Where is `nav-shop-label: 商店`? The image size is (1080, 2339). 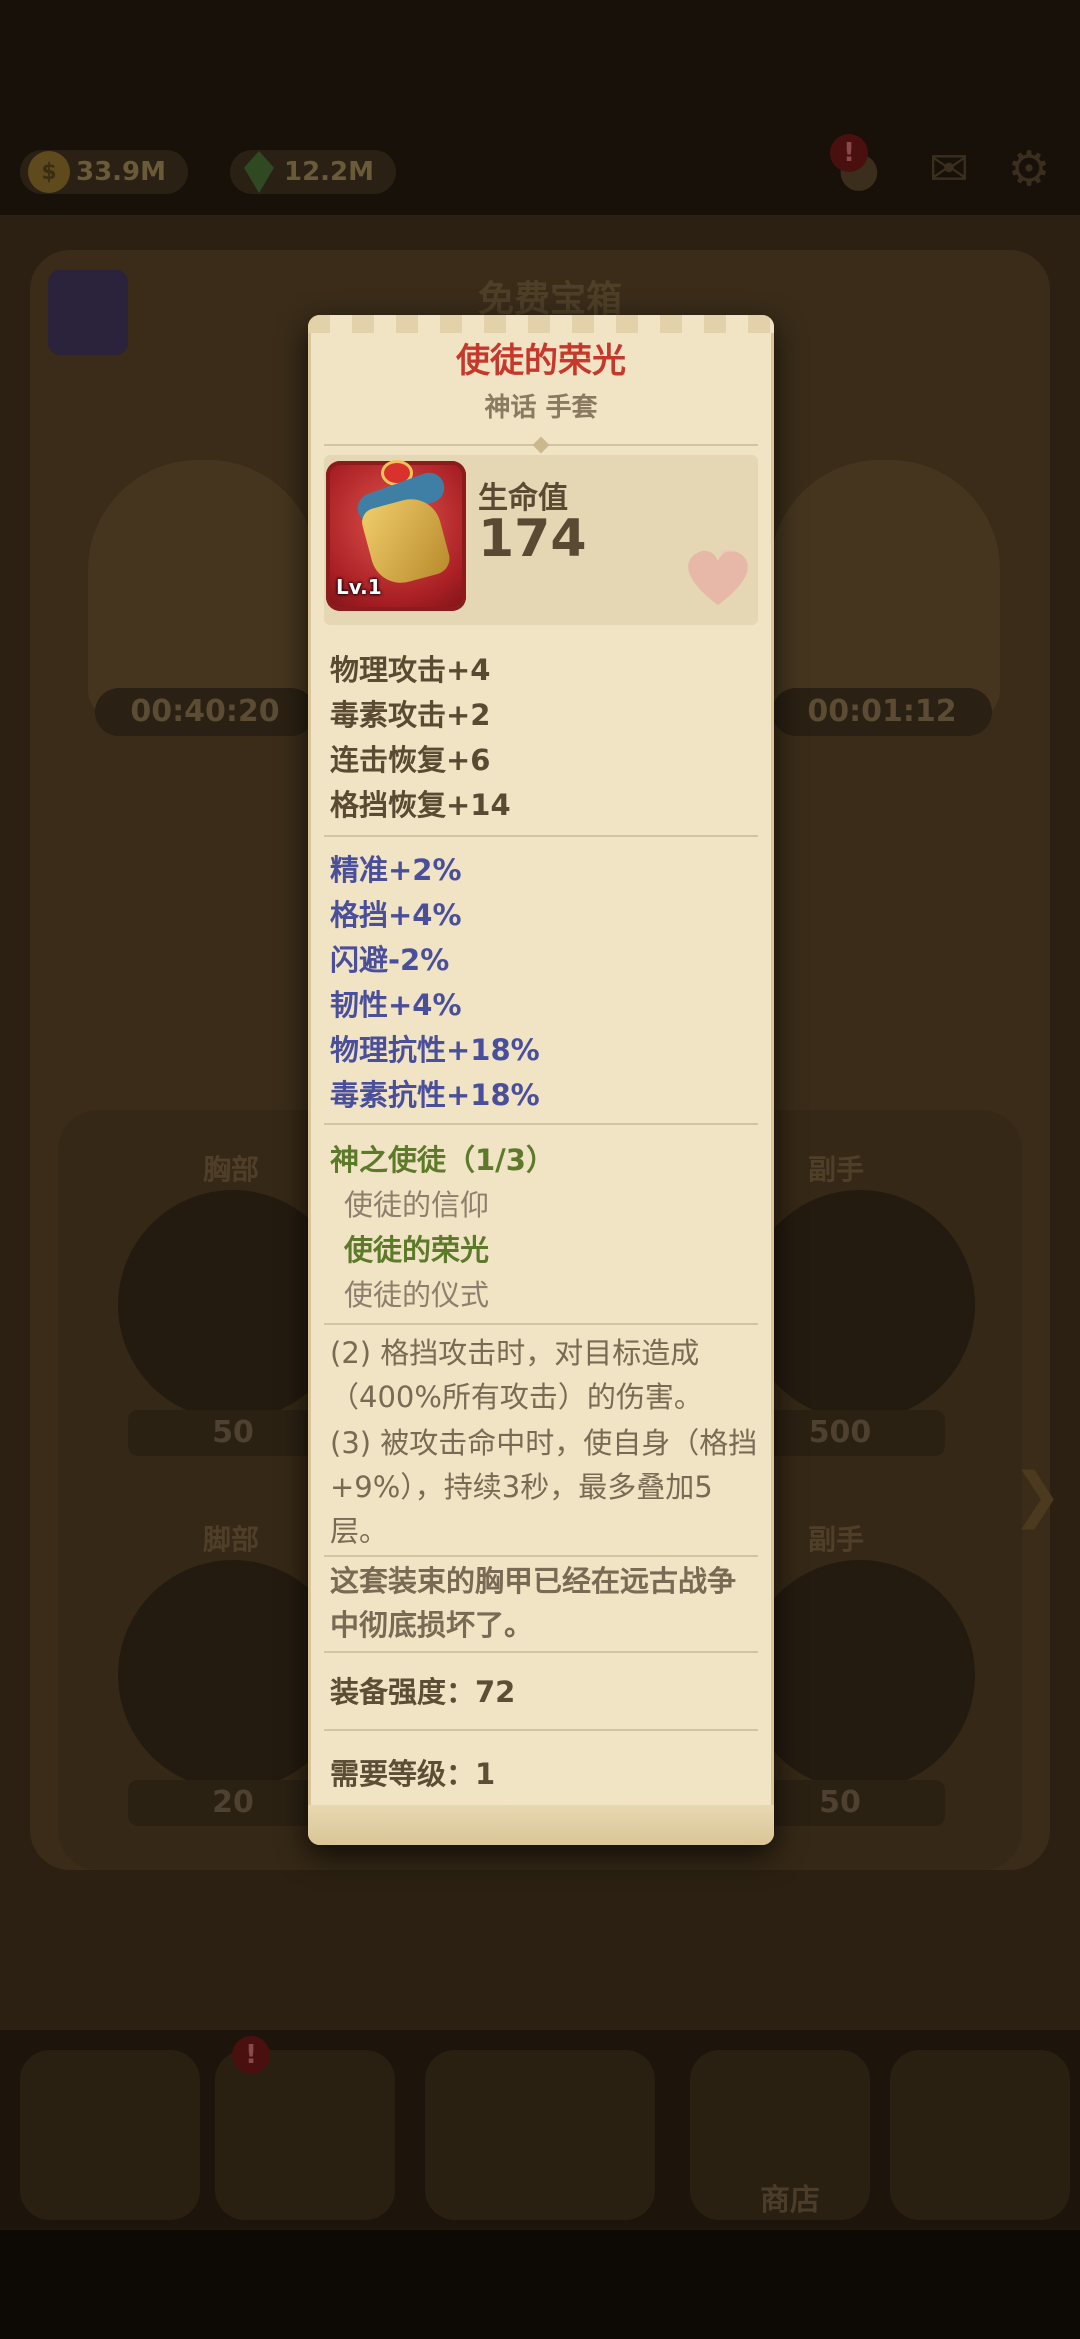 nav-shop-label: 商店 is located at coordinates (790, 2200).